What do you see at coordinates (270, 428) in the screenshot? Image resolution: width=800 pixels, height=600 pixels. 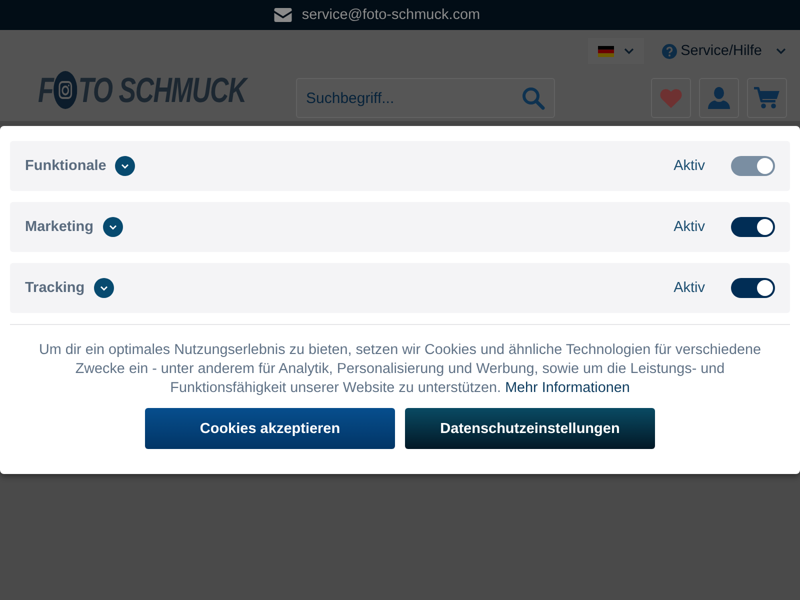 I see `accept-cookies-button: Cookies akzeptieren` at bounding box center [270, 428].